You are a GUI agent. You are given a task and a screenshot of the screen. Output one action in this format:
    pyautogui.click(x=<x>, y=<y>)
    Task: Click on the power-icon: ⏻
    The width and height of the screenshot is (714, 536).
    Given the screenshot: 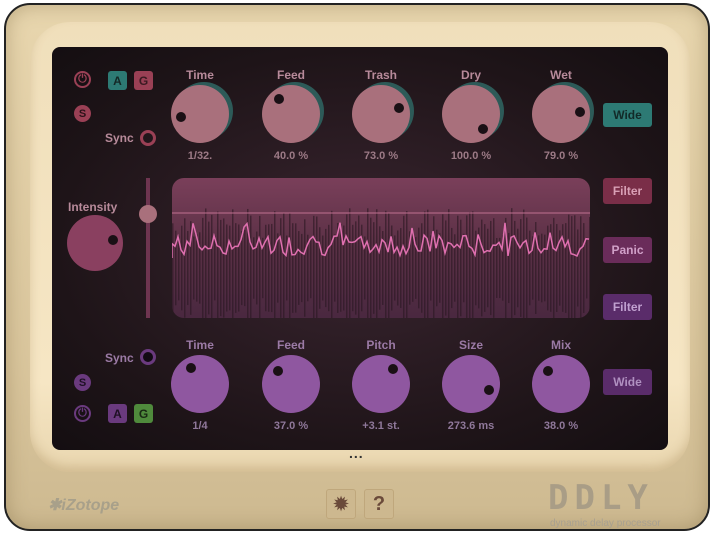 What is the action you would take?
    pyautogui.click(x=82, y=79)
    